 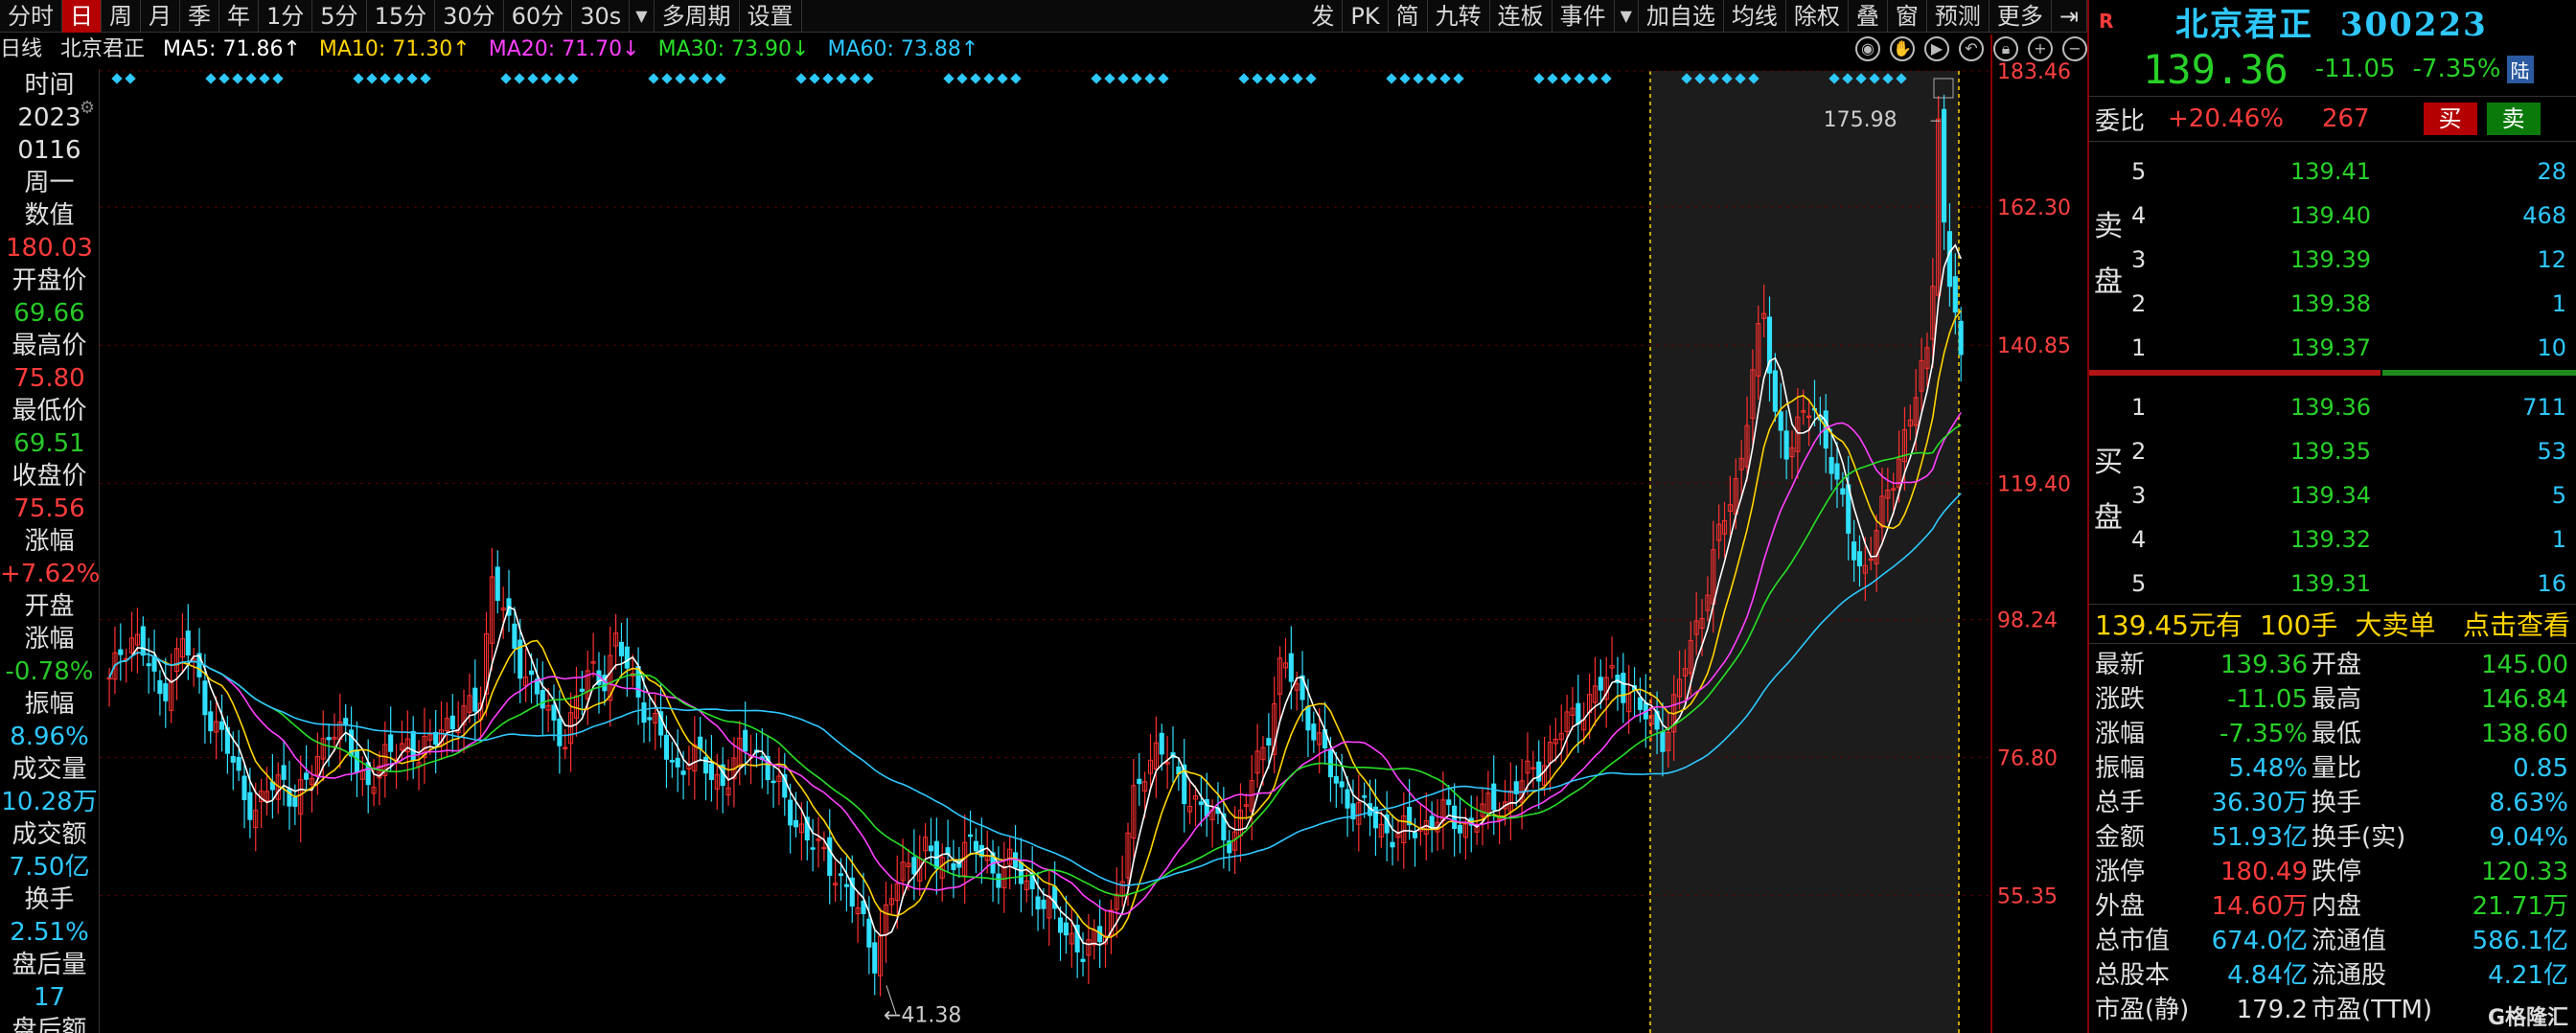 What do you see at coordinates (1323, 16) in the screenshot?
I see `tool-button: 发` at bounding box center [1323, 16].